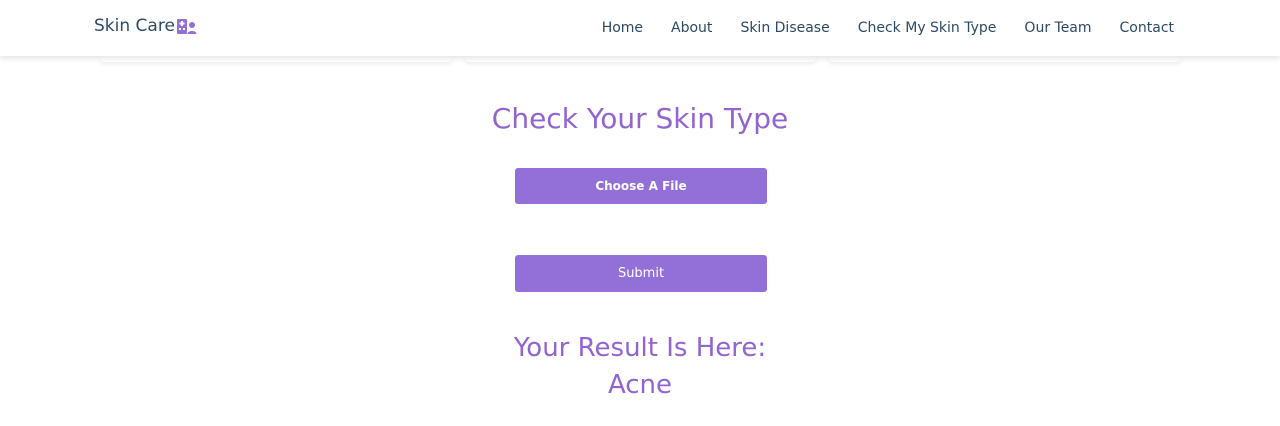  I want to click on choose-file-button: Choose A File, so click(641, 186).